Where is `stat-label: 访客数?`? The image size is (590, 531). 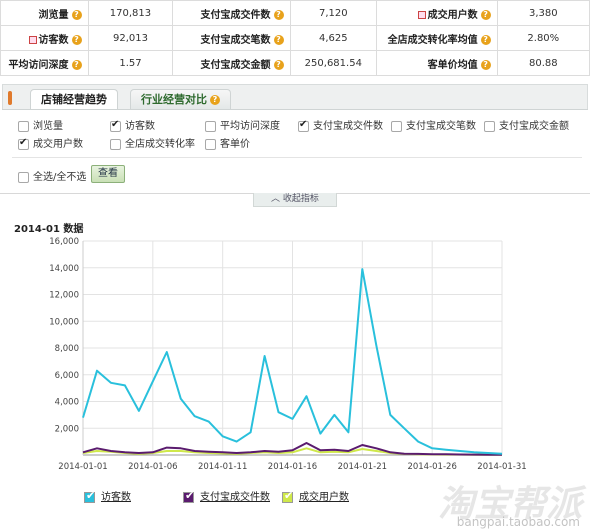 stat-label: 访客数? is located at coordinates (44, 38).